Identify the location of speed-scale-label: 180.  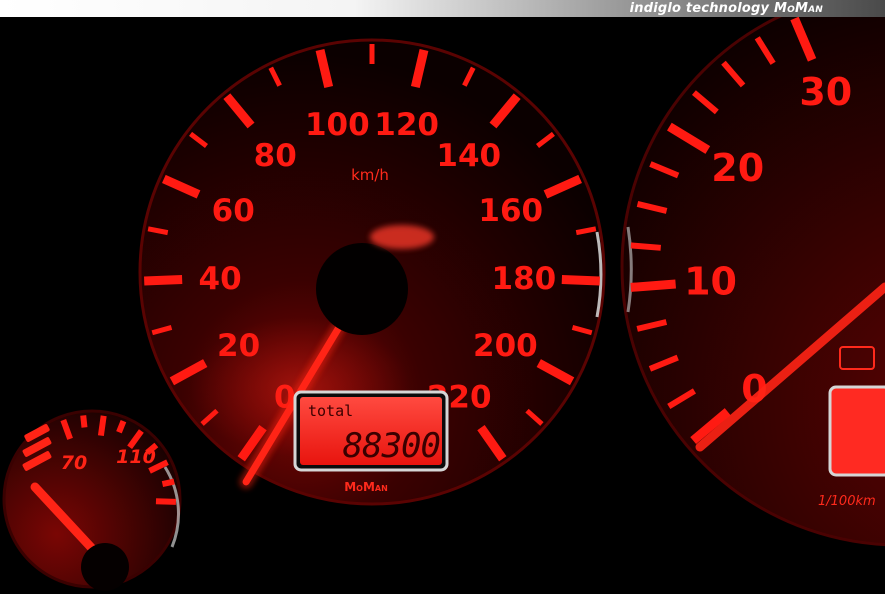
(524, 279).